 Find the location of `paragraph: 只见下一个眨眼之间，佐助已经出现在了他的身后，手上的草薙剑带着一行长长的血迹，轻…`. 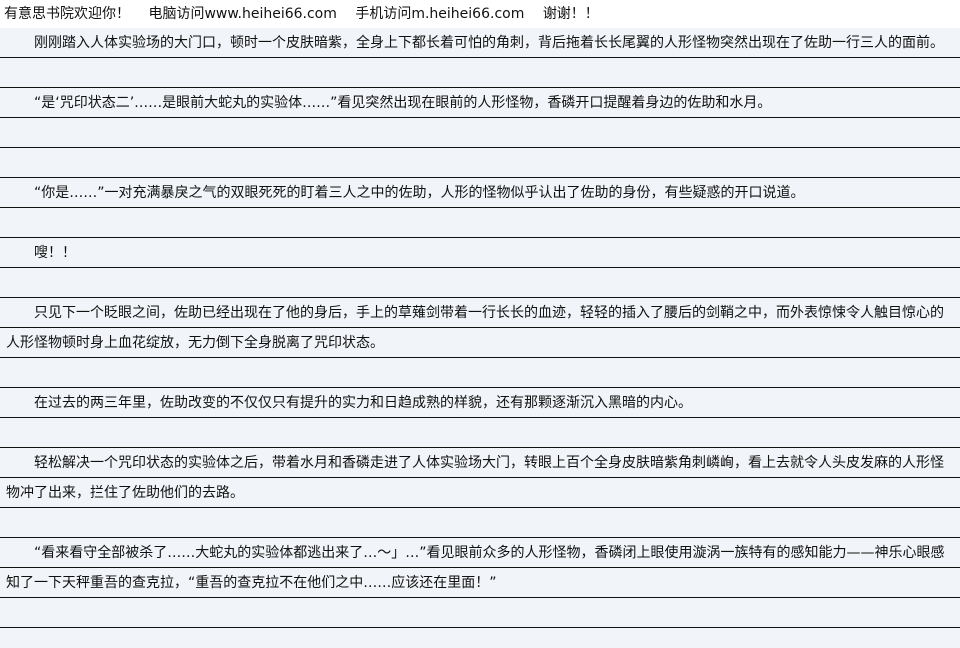

paragraph: 只见下一个眨眼之间，佐助已经出现在了他的身后，手上的草薙剑带着一行长长的血迹，轻… is located at coordinates (475, 328).